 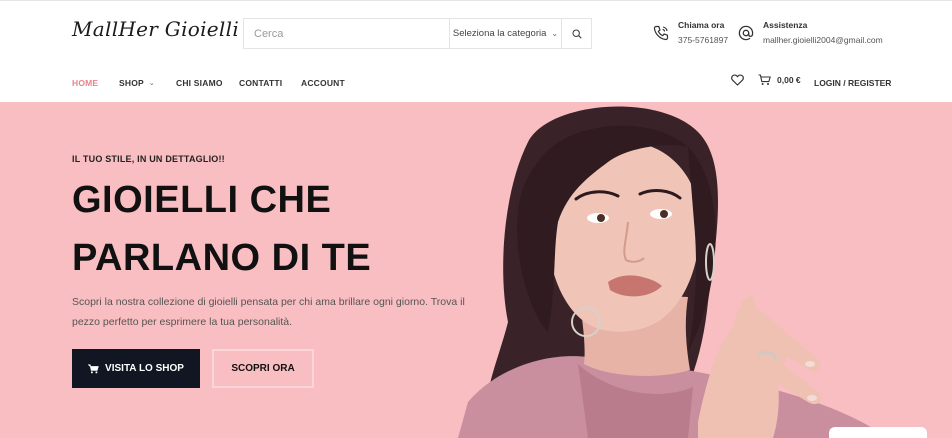 I want to click on phone-number: 375-5761897, so click(x=703, y=40).